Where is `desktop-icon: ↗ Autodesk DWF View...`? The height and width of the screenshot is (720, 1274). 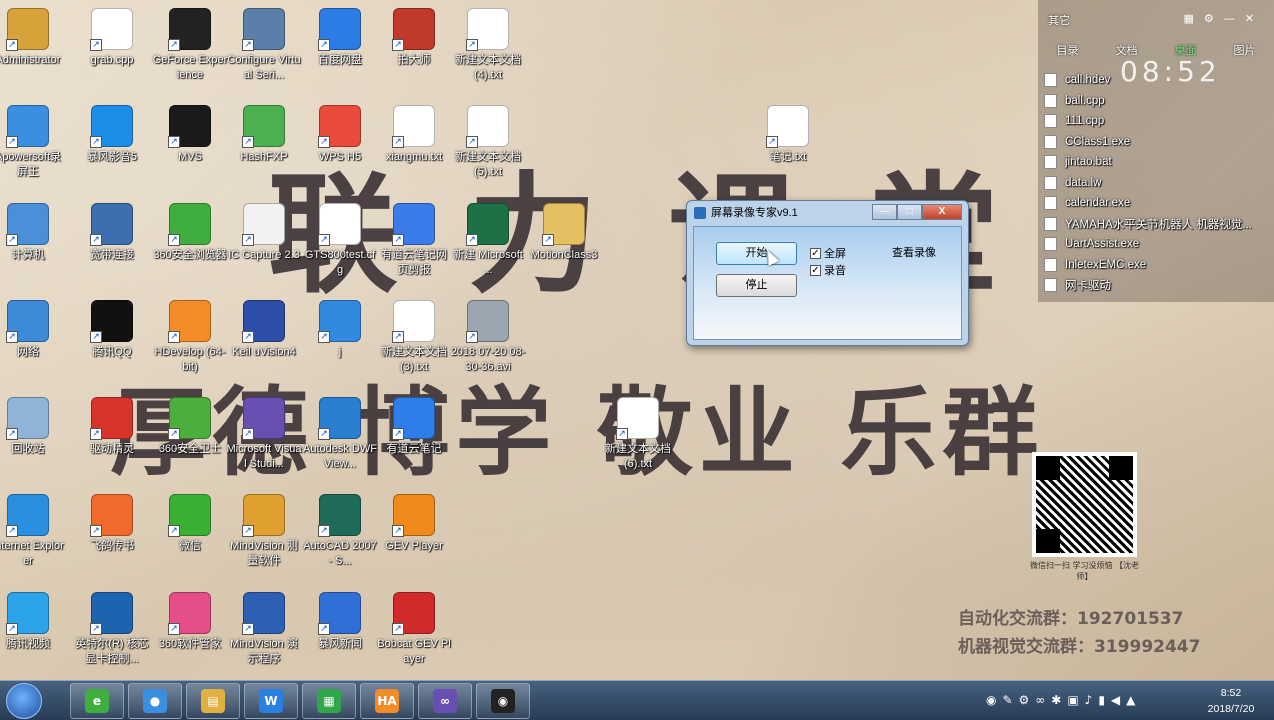
desktop-icon: ↗ Autodesk DWF View... is located at coordinates (340, 434).